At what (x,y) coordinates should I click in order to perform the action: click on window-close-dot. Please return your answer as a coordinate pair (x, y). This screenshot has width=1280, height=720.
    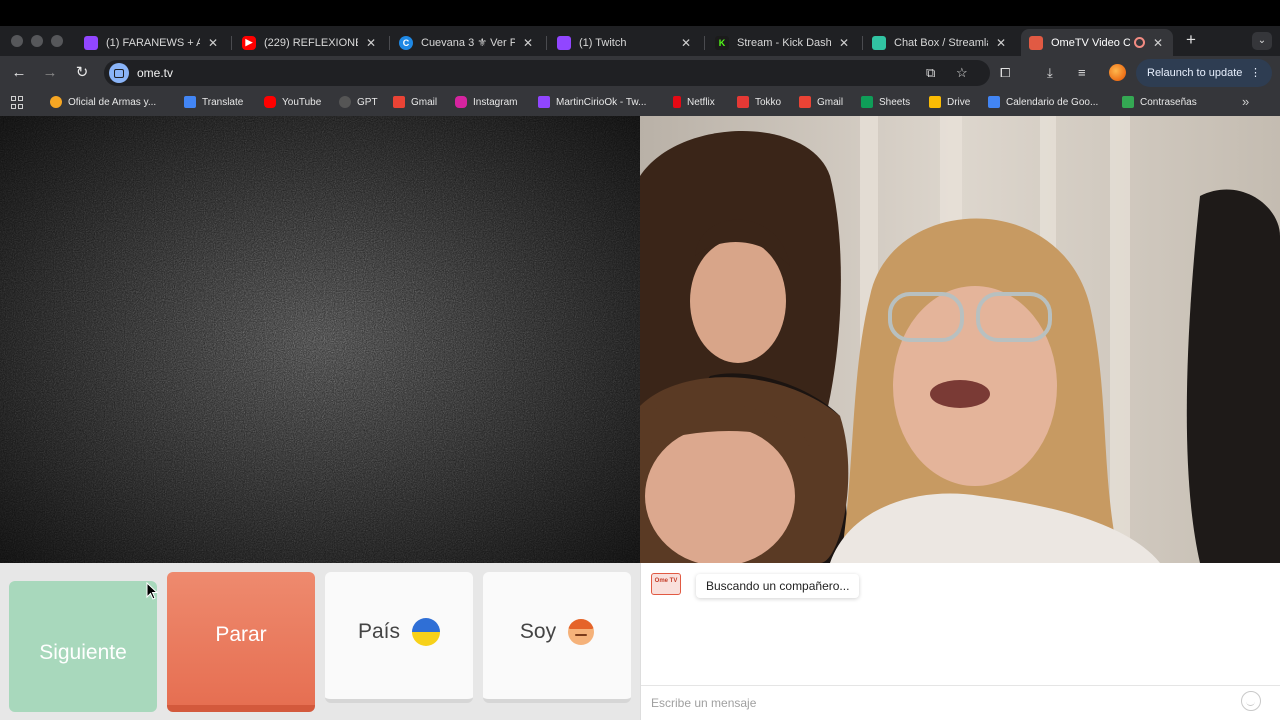
    Looking at the image, I should click on (17, 41).